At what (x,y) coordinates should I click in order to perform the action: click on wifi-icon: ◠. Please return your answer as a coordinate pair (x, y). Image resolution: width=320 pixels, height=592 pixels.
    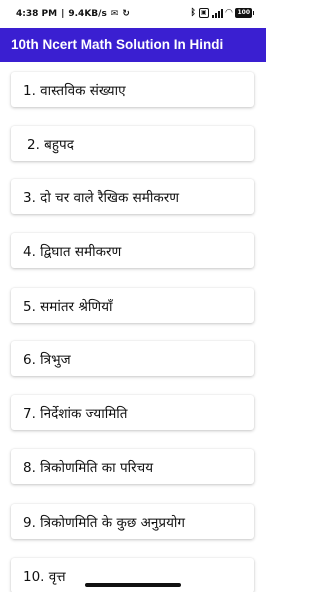
    Looking at the image, I should click on (229, 13).